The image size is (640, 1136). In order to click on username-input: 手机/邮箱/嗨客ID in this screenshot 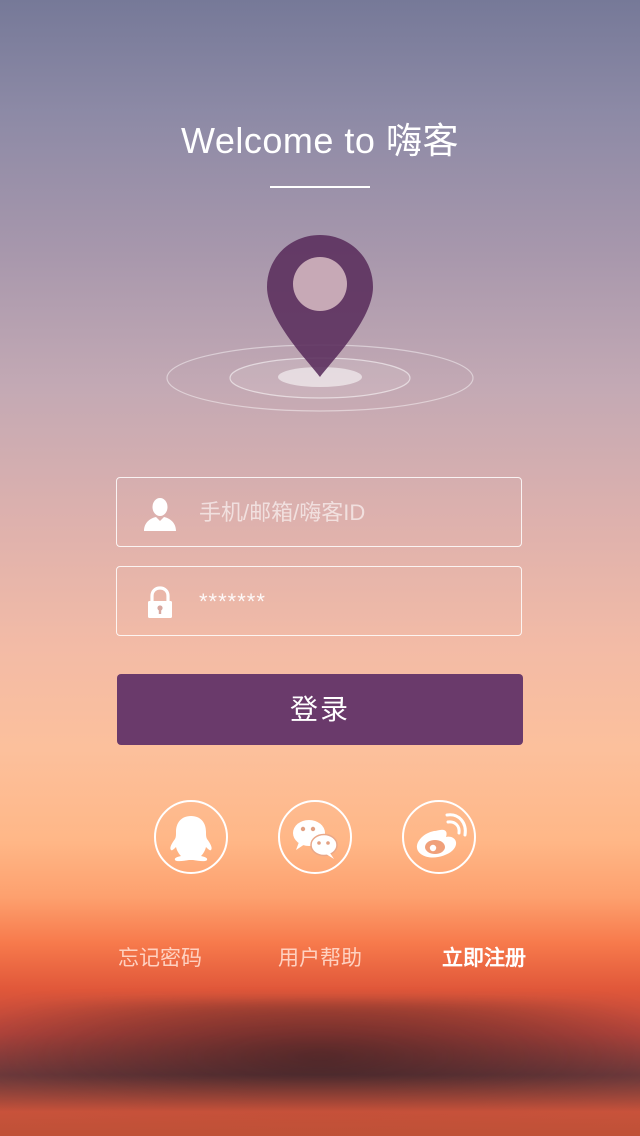, I will do `click(282, 513)`.